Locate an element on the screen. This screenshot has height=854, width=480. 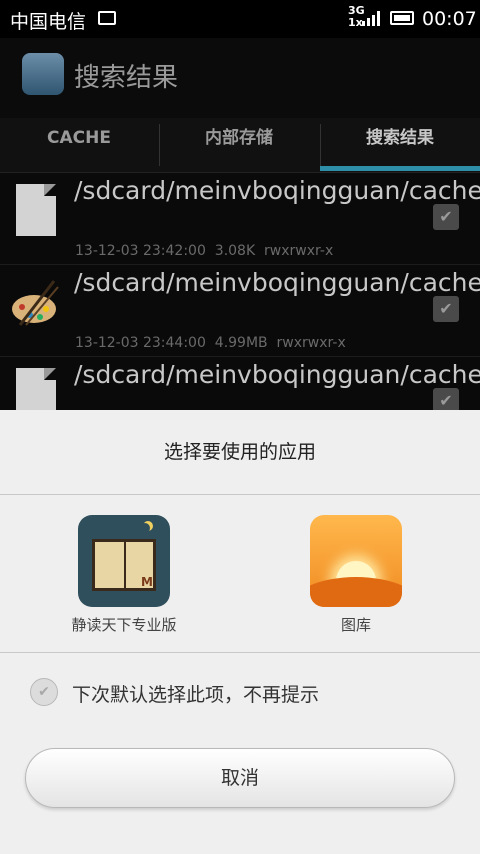
tab-bar: CACHE 内部存储 搜索结果 is located at coordinates (240, 145).